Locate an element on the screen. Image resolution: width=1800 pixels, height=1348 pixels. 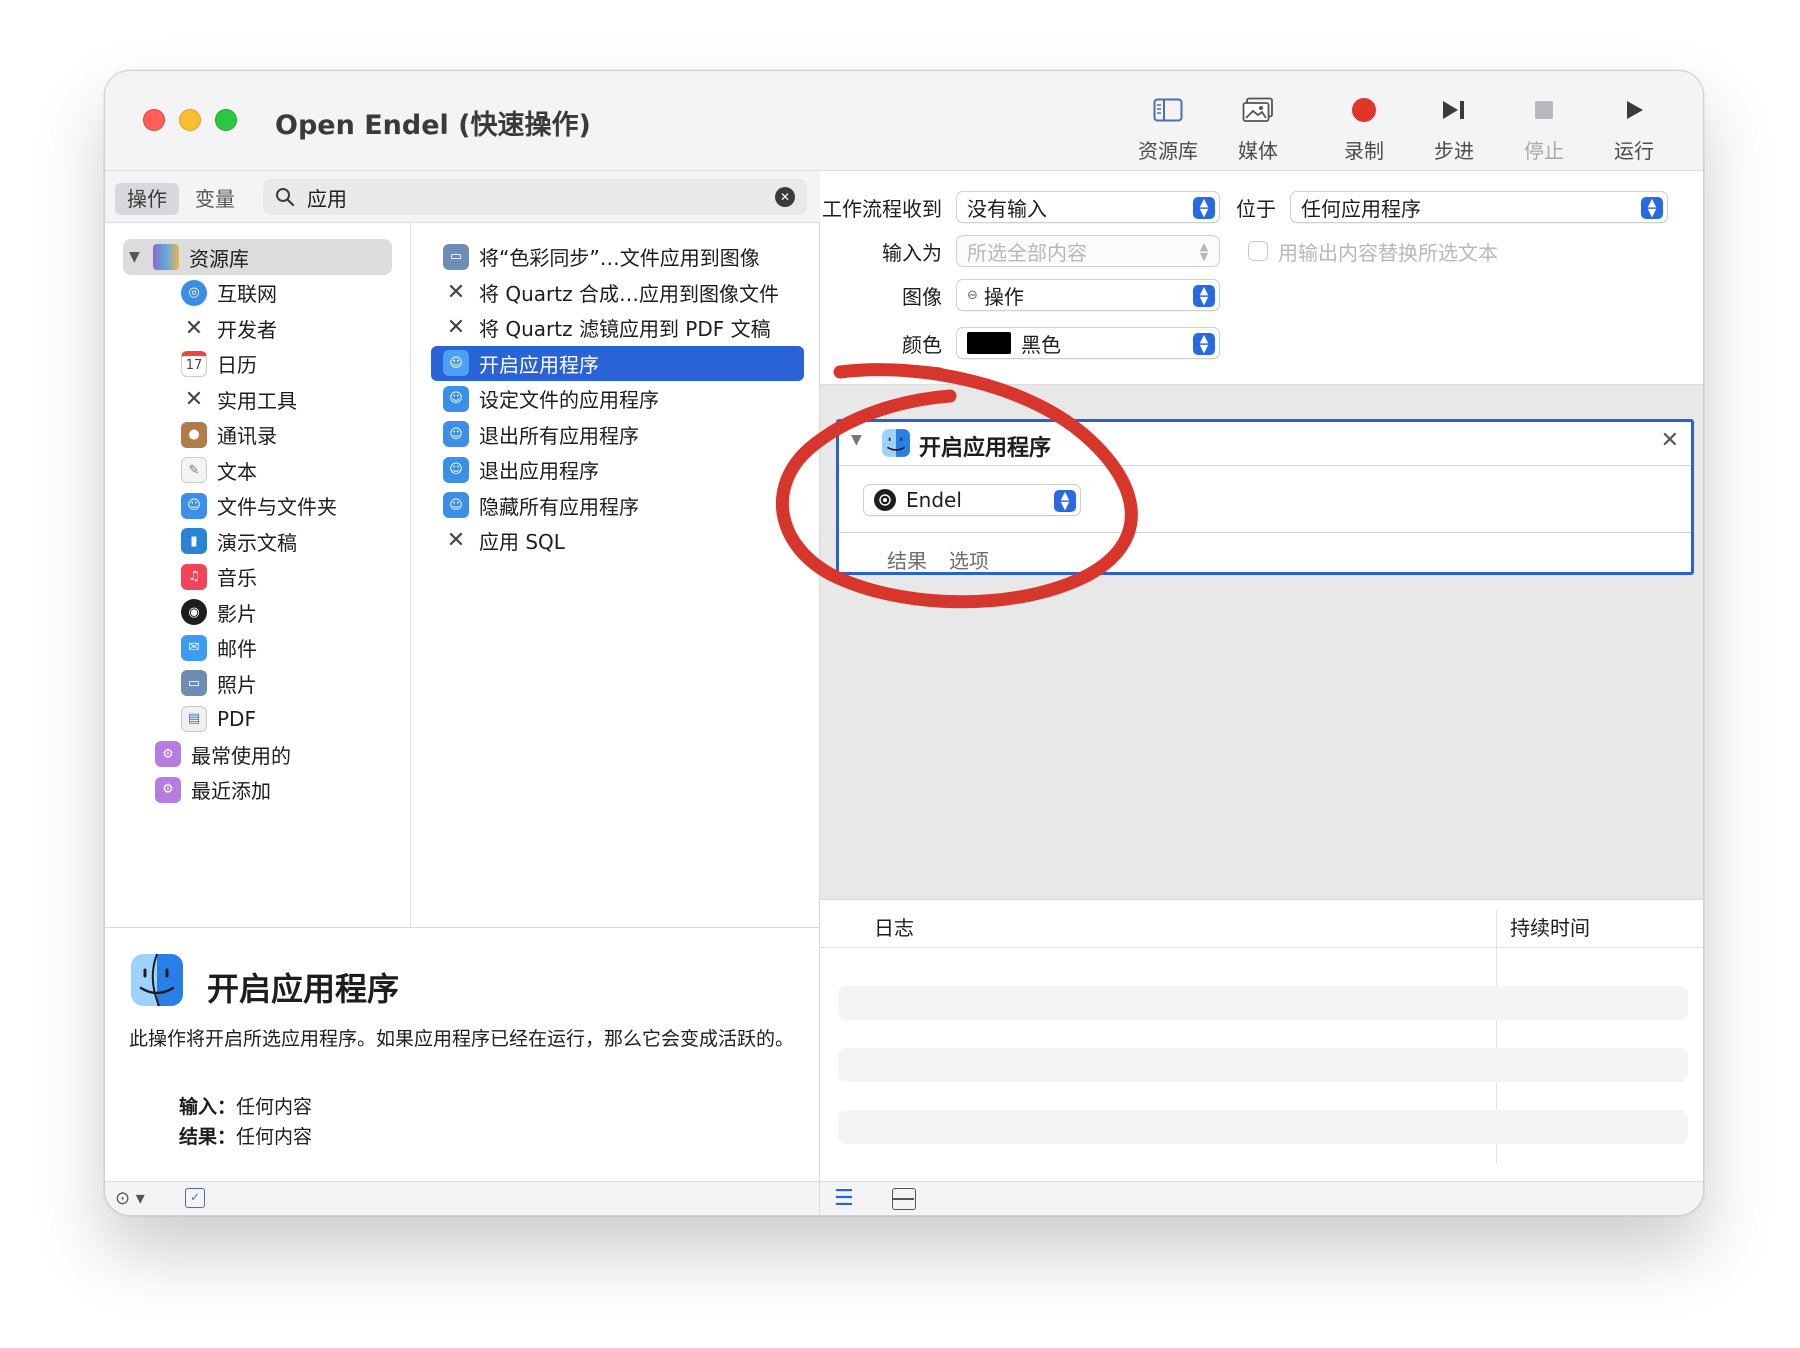
tab-variables: 变量 is located at coordinates (215, 199).